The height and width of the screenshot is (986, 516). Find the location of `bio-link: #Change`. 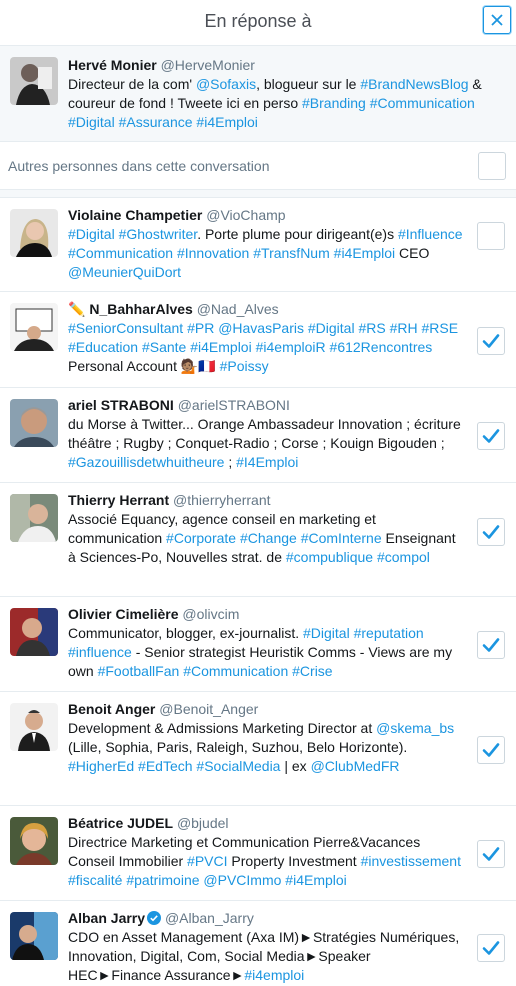

bio-link: #Change is located at coordinates (268, 538).